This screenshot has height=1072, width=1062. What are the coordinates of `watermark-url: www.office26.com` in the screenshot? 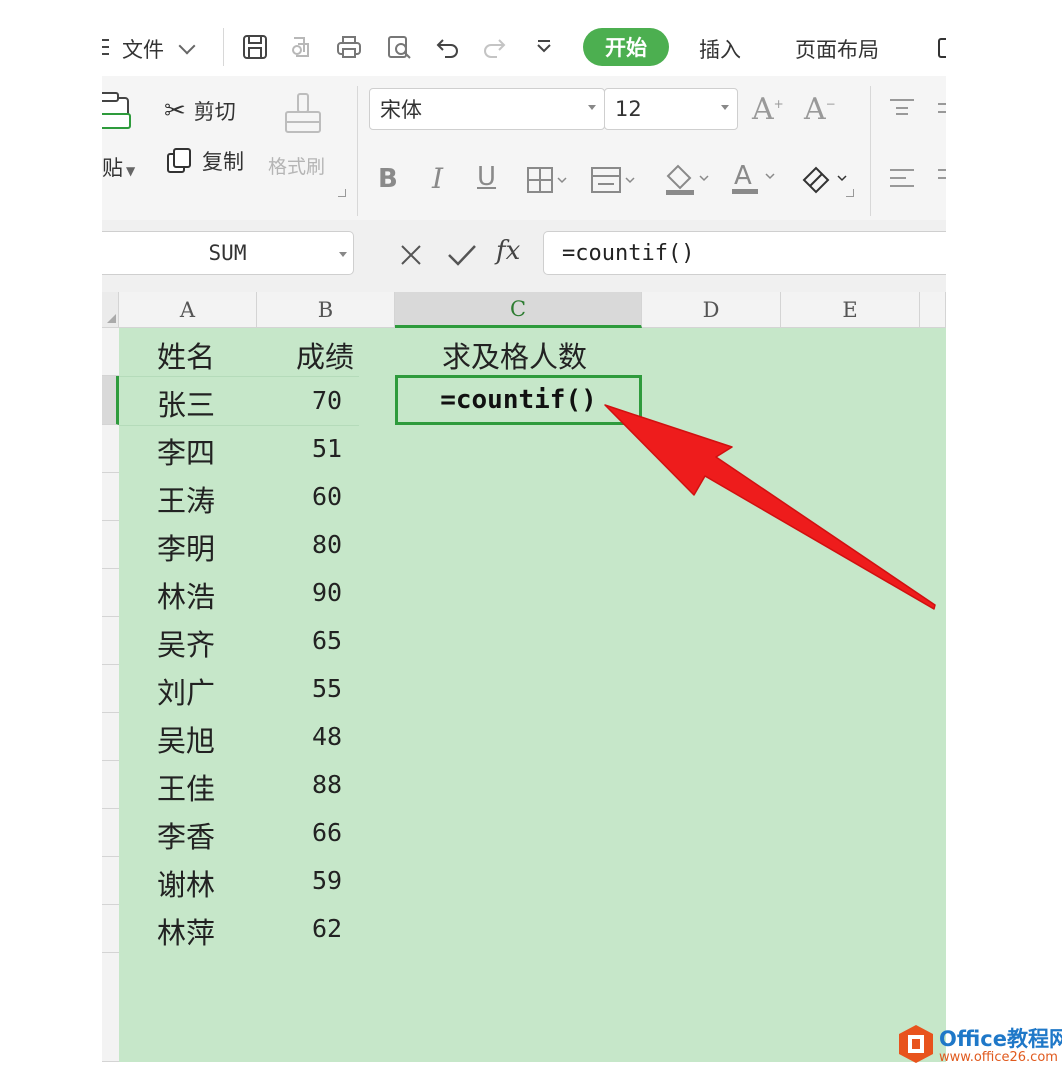 It's located at (998, 1057).